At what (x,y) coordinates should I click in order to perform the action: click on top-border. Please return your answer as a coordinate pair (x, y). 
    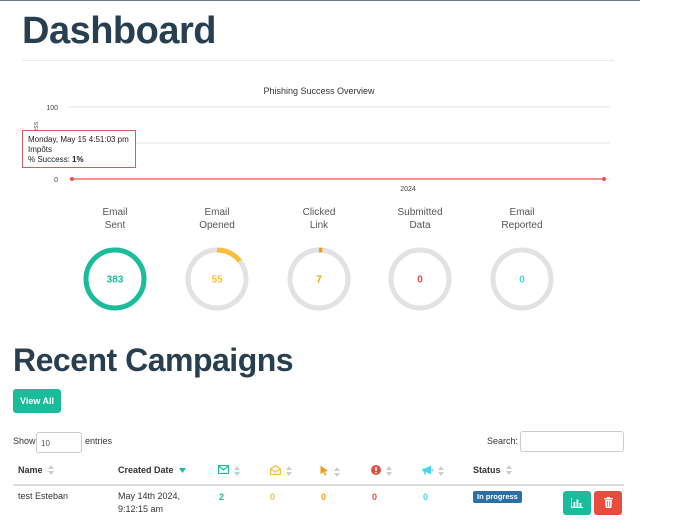
    Looking at the image, I should click on (320, 0).